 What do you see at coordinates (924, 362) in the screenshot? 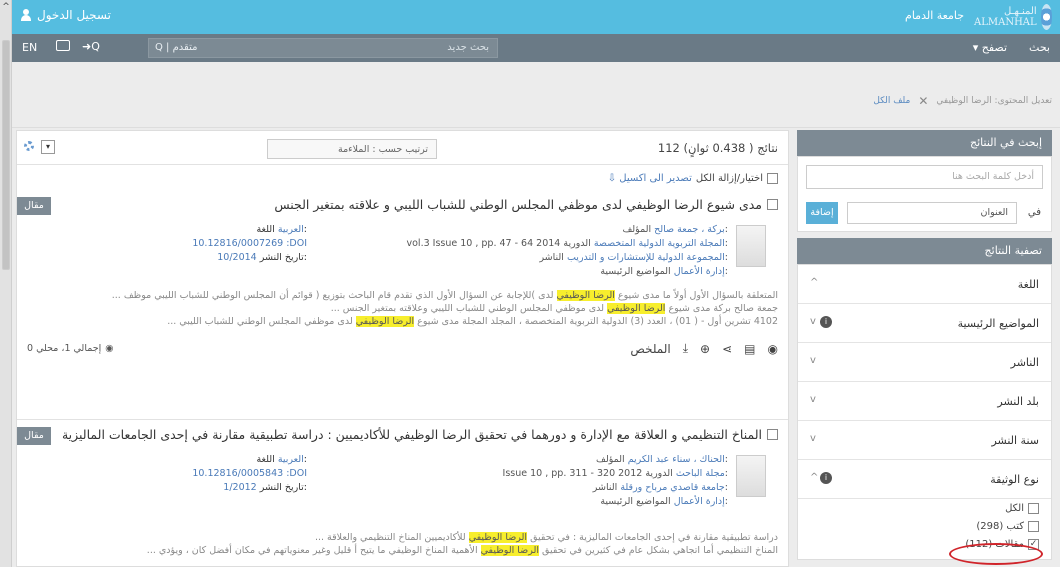
I see `facet-publisher: الناشر v` at bounding box center [924, 362].